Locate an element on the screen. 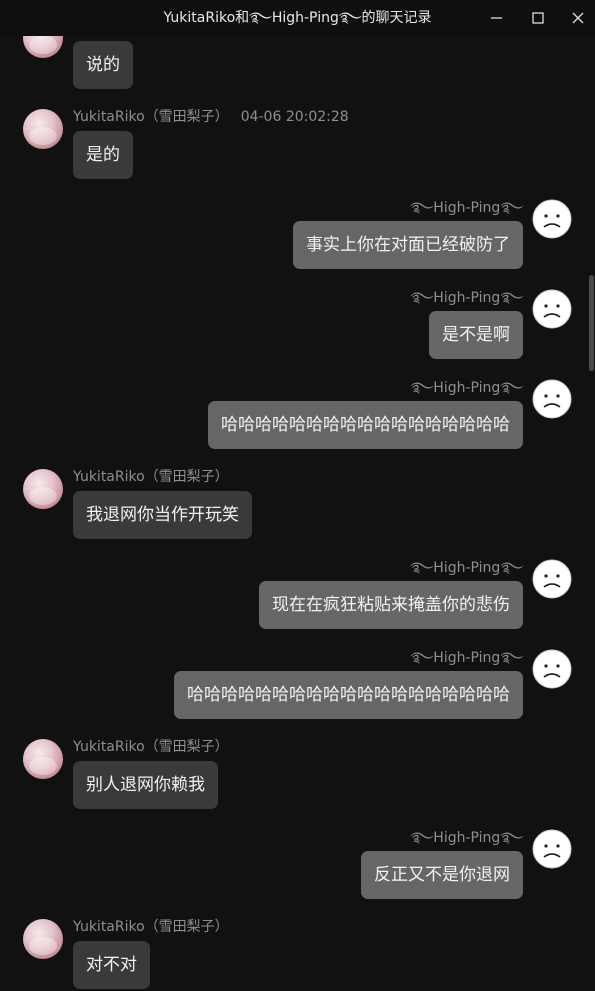 The height and width of the screenshot is (991, 595). message-bubble: 对不对 is located at coordinates (111, 965).